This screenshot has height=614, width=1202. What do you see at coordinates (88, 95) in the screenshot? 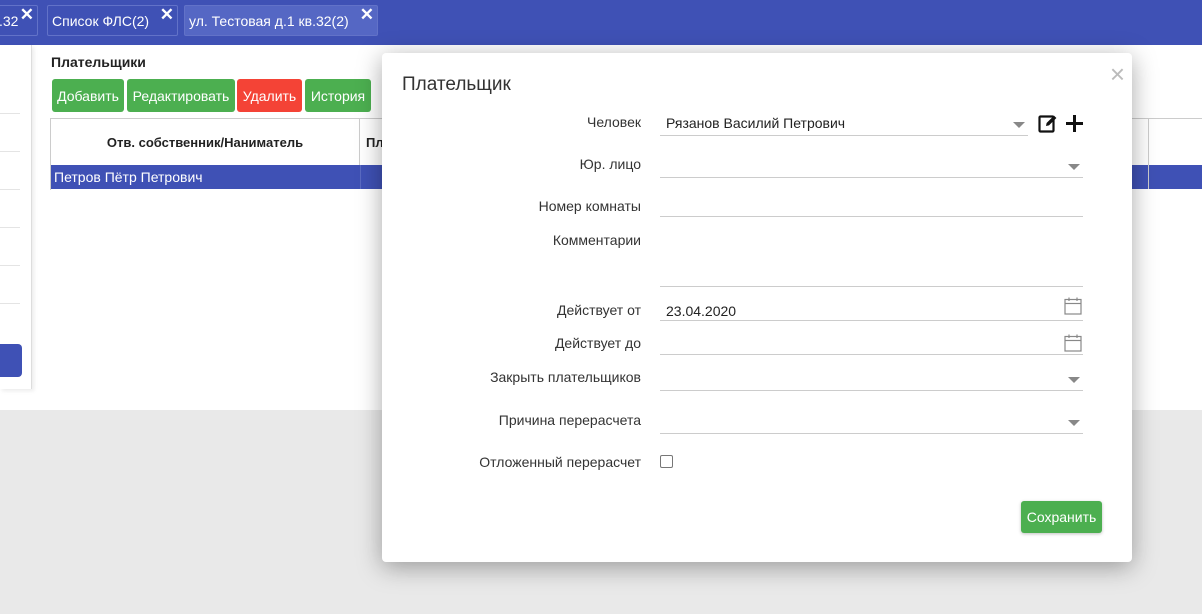
I see `add-button: Добавить` at bounding box center [88, 95].